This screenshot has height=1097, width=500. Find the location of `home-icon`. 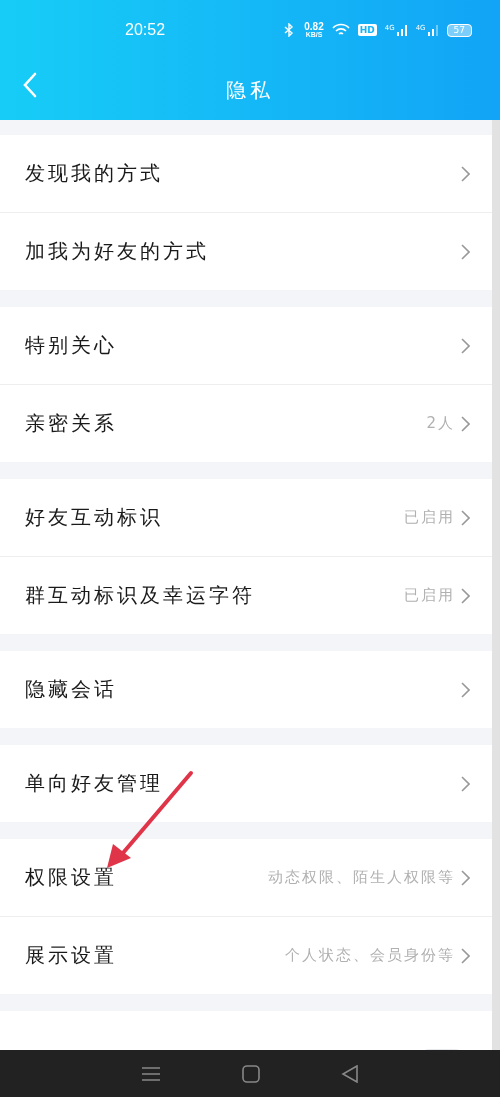

home-icon is located at coordinates (251, 1073).